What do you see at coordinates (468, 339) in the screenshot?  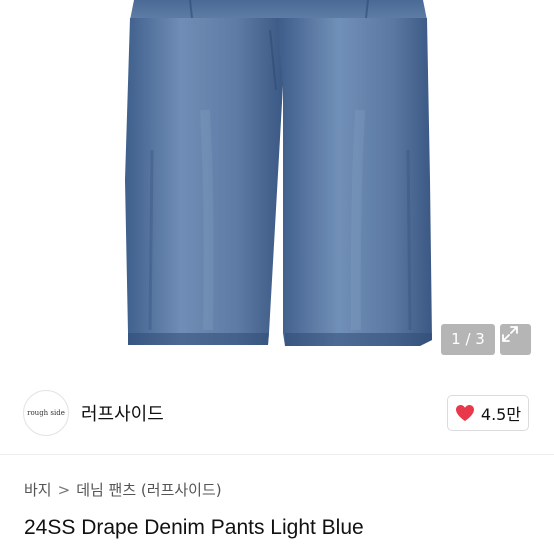 I see `image-counter: 1 / 3` at bounding box center [468, 339].